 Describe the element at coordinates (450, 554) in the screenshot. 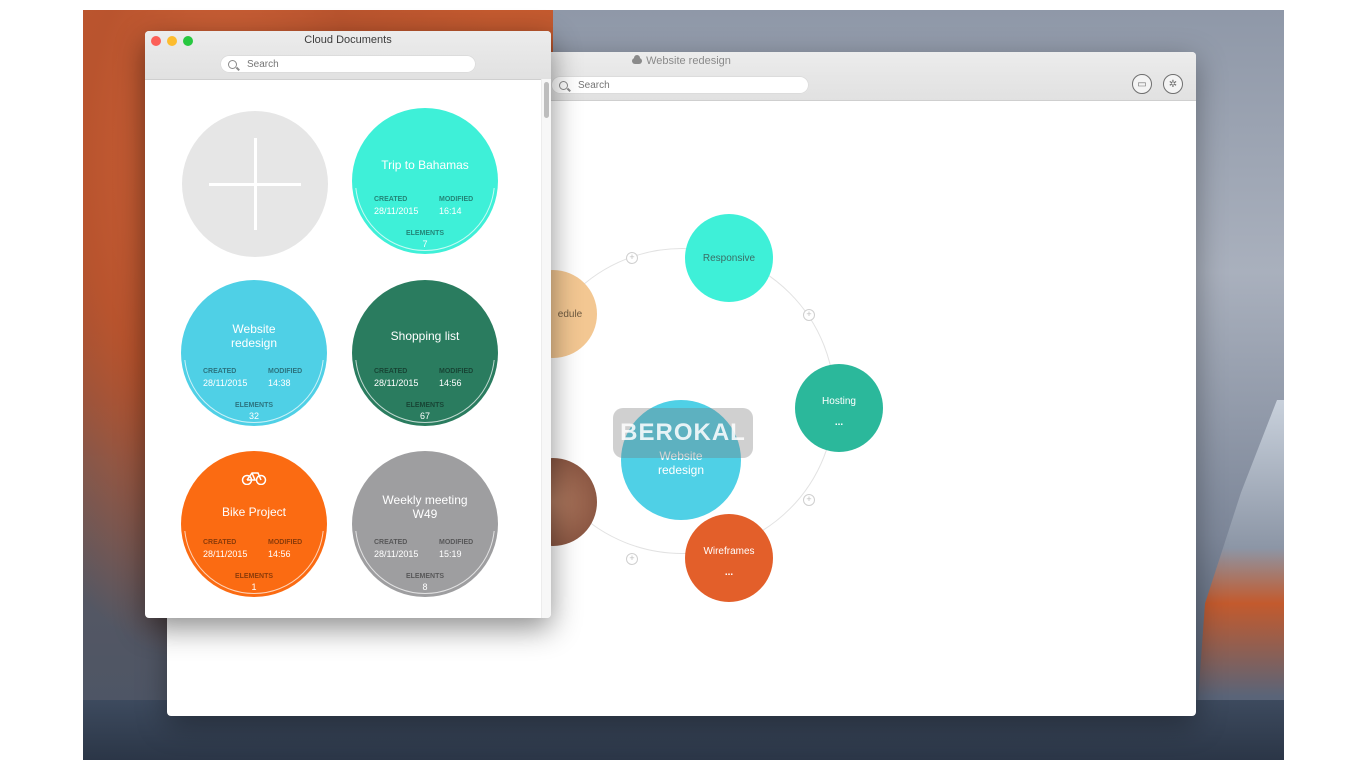

I see `modified-value: 15:19` at that location.